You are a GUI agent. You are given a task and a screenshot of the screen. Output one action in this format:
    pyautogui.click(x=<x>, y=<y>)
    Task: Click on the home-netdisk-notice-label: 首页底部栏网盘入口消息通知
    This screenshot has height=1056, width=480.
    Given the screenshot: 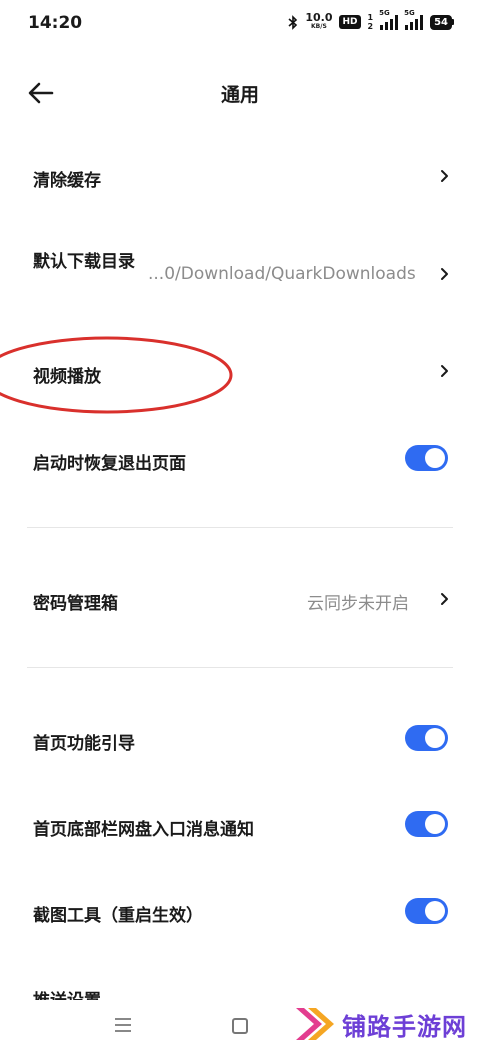 What is the action you would take?
    pyautogui.click(x=143, y=830)
    